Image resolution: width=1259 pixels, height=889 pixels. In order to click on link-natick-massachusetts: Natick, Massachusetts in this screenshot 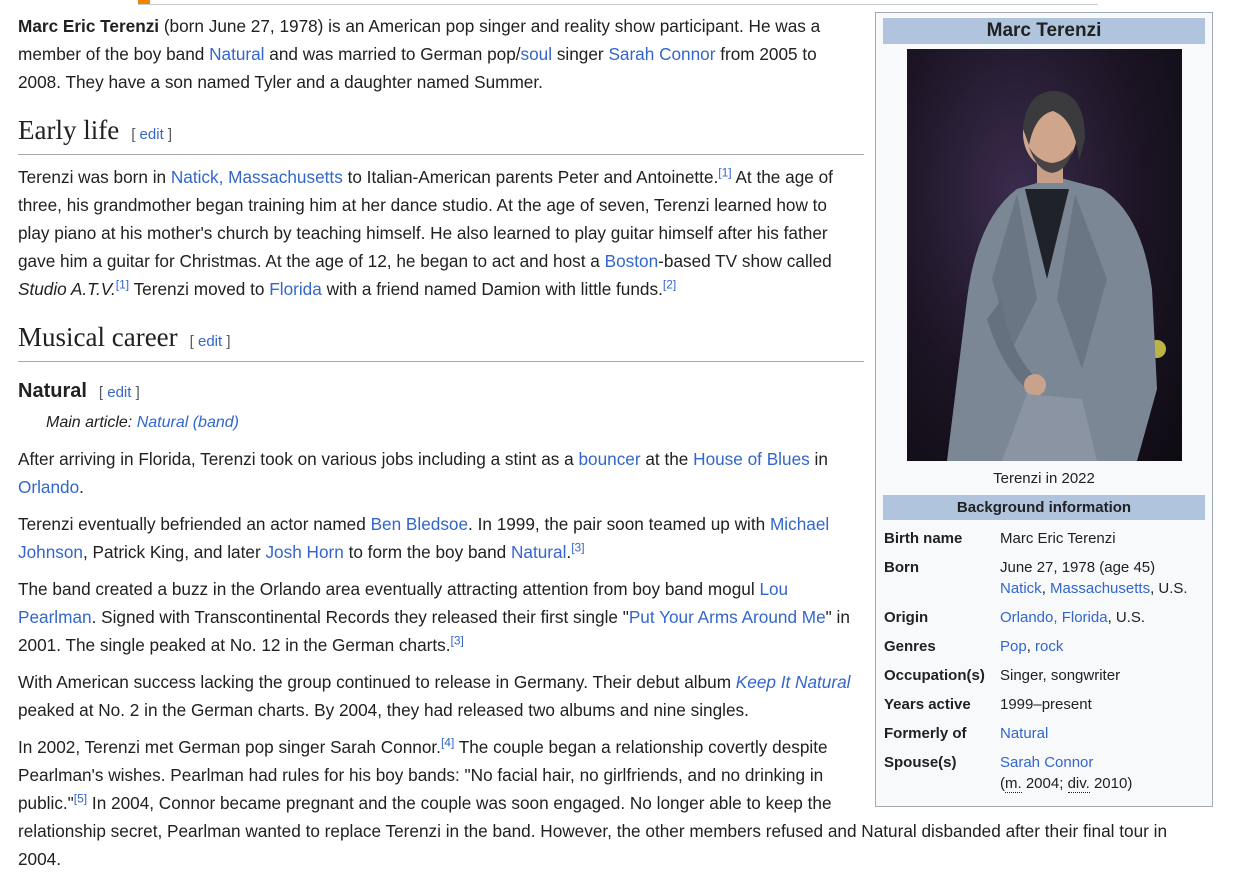, I will do `click(257, 177)`.